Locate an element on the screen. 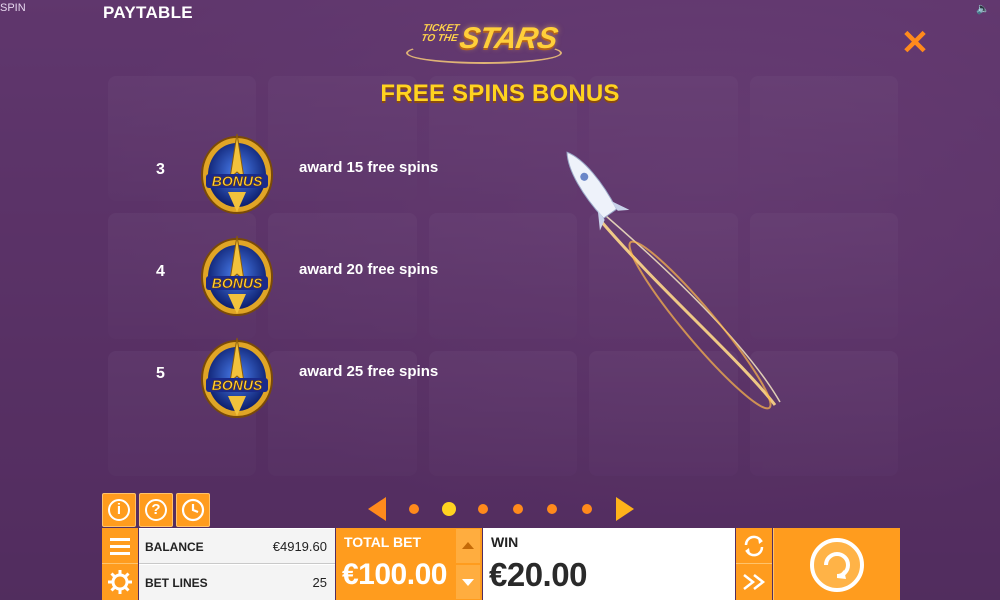  previous-page-button is located at coordinates (377, 509).